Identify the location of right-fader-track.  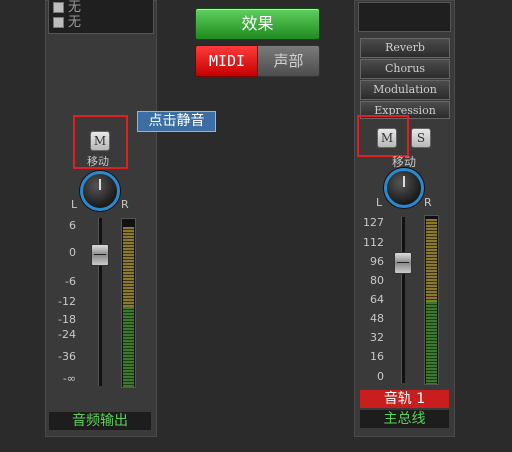
(403, 300).